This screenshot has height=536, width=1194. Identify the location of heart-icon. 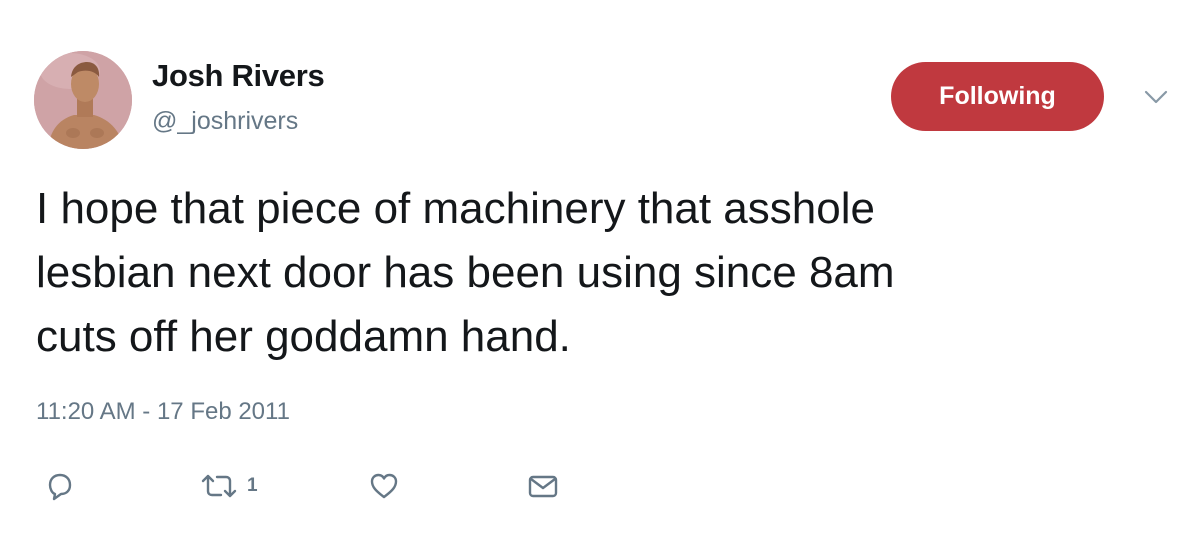
(384, 486).